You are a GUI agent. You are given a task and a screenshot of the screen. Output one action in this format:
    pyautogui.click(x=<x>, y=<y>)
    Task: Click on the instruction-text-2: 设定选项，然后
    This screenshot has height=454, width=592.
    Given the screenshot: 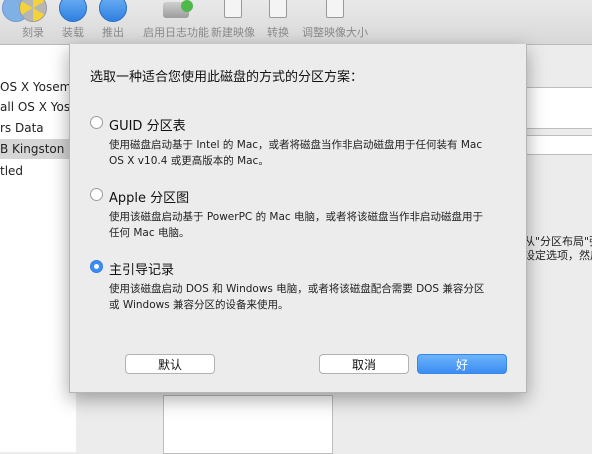 What is the action you would take?
    pyautogui.click(x=558, y=255)
    